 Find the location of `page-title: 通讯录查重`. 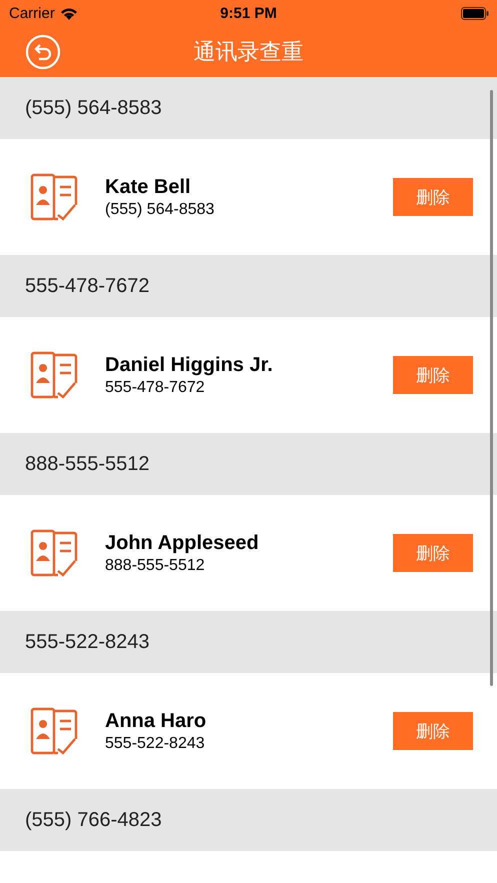

page-title: 通讯录查重 is located at coordinates (249, 52).